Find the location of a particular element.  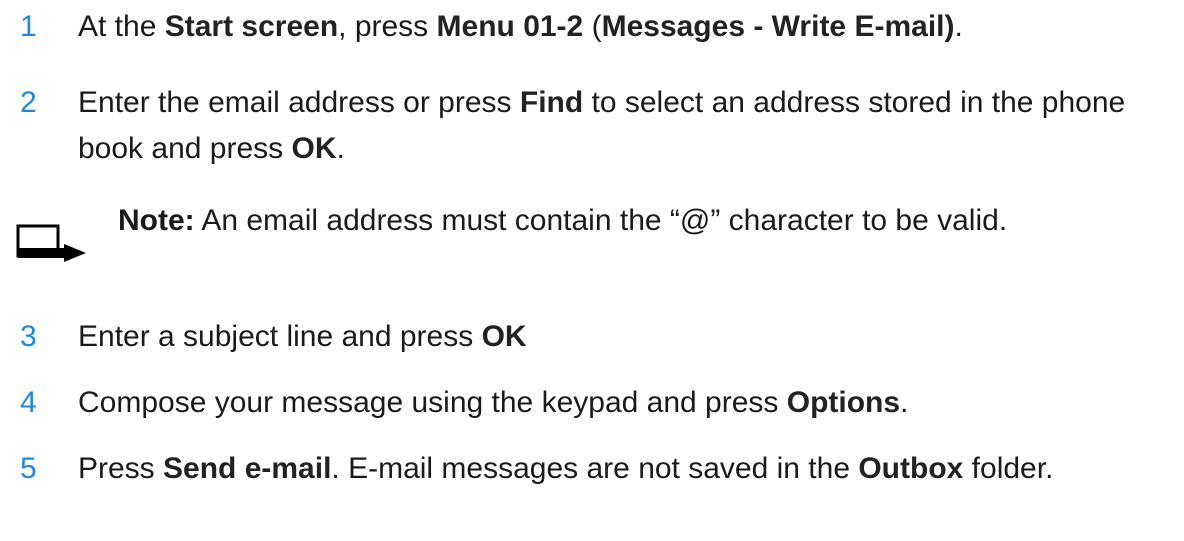

step-text-segment: , press is located at coordinates (387, 26).